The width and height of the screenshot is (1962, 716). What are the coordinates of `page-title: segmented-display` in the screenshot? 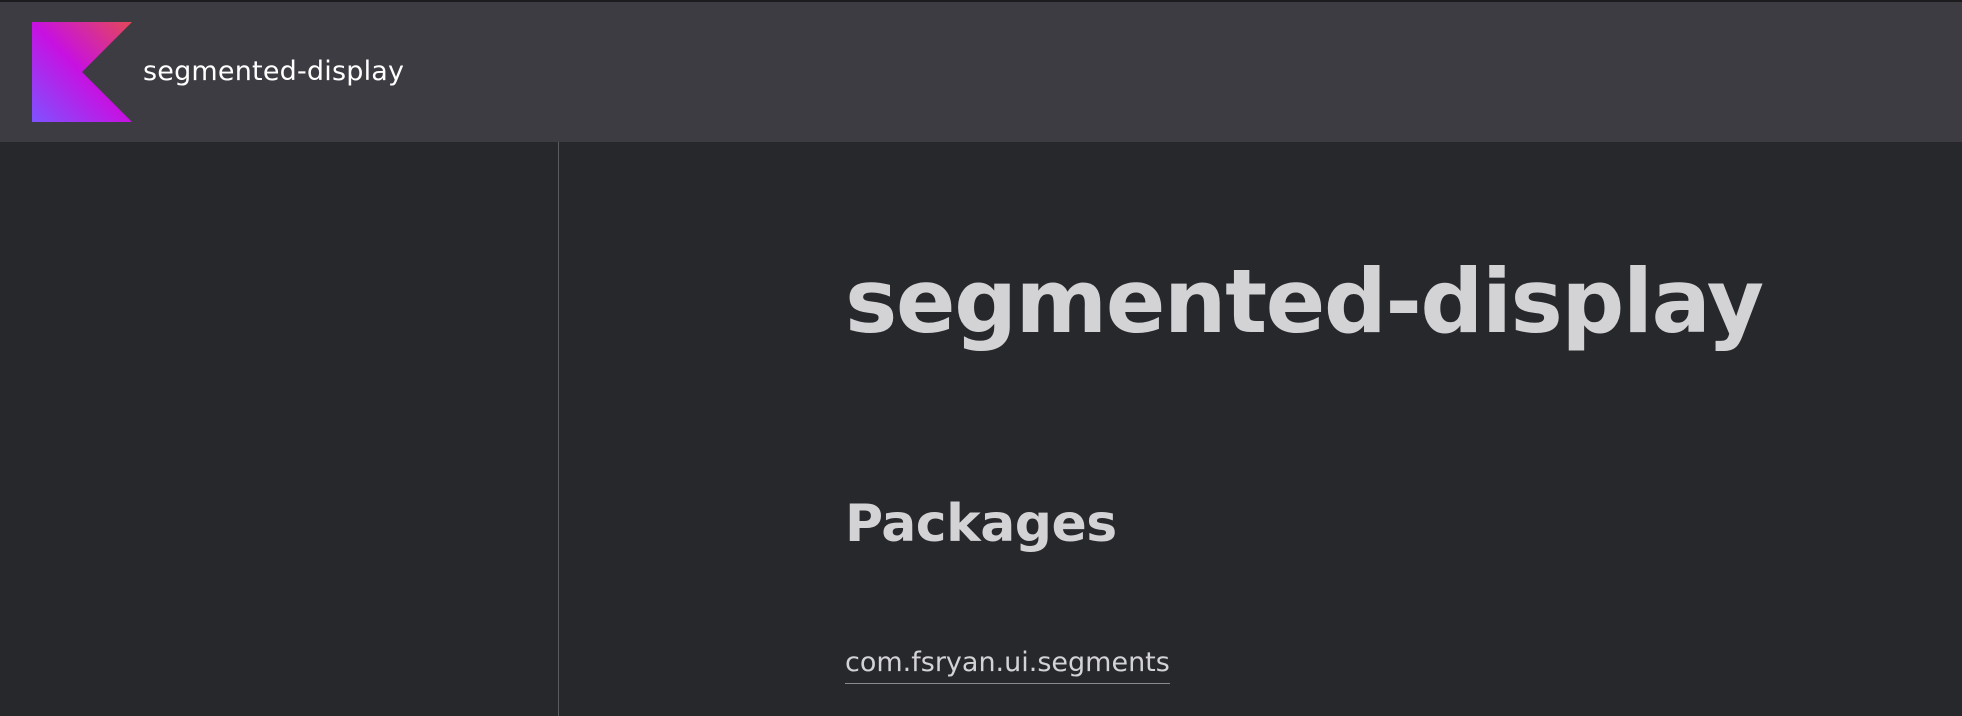 It's located at (1304, 301).